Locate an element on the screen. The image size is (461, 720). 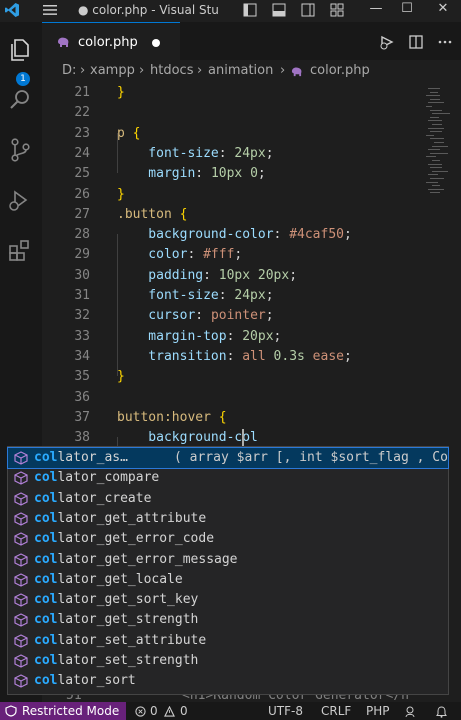
suggestion-item: collator_create is located at coordinates (228, 499).